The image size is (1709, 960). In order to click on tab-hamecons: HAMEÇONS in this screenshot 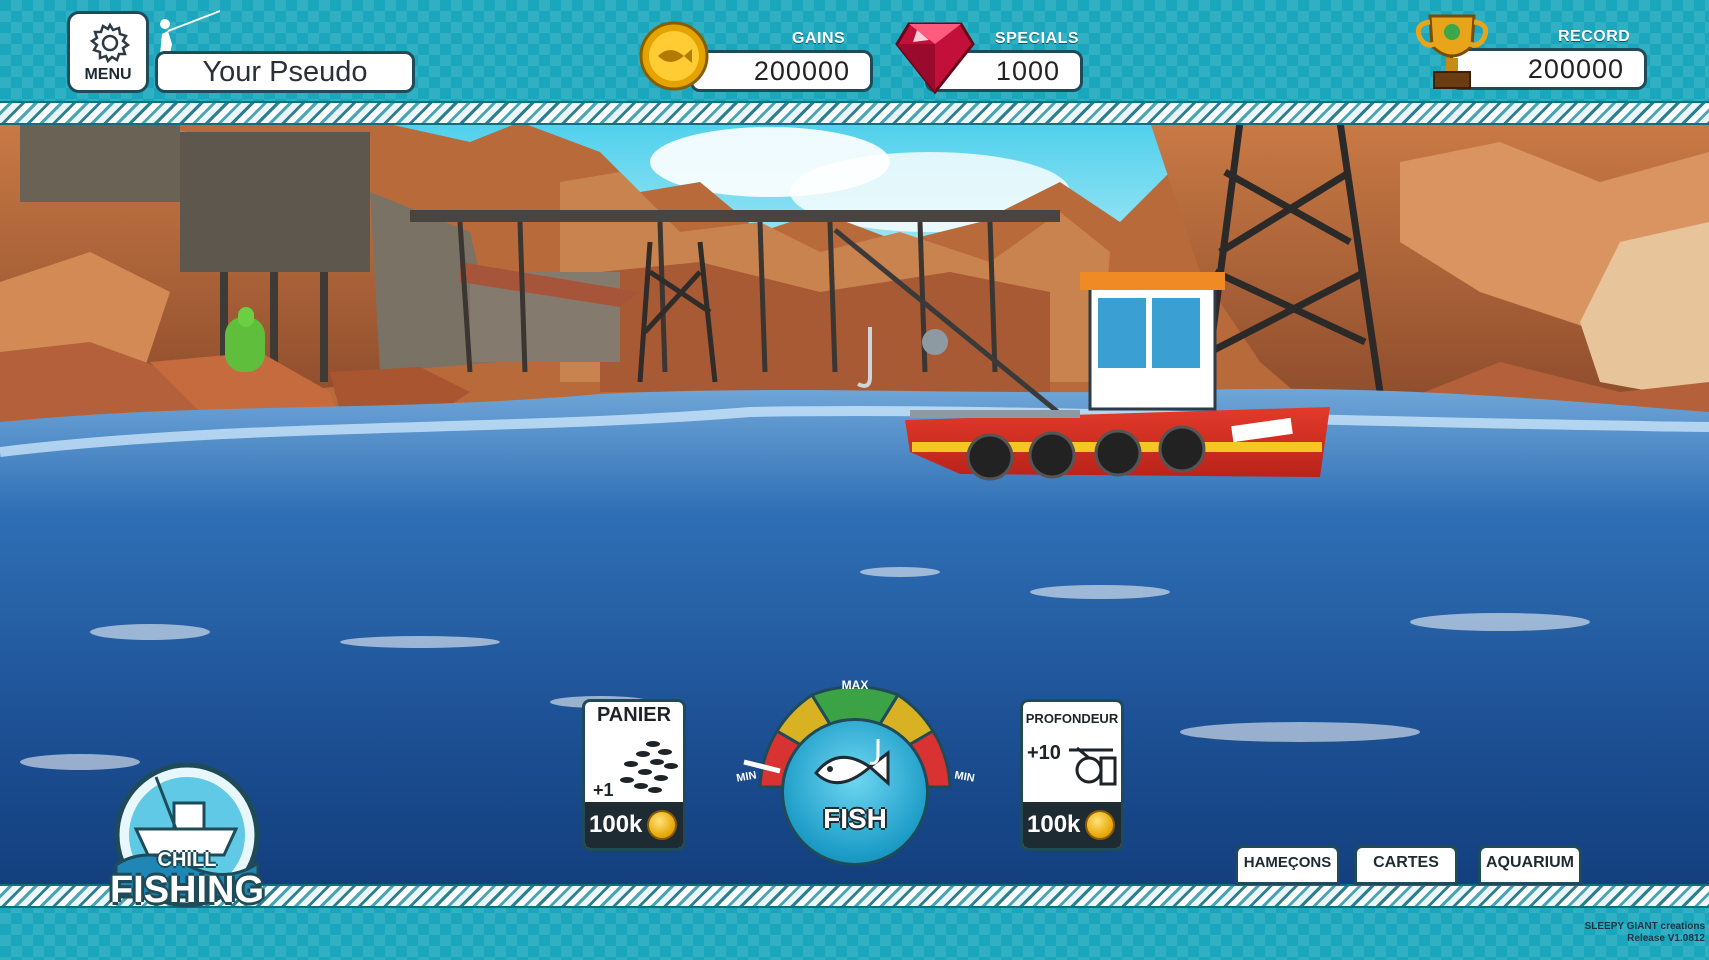, I will do `click(1287, 865)`.